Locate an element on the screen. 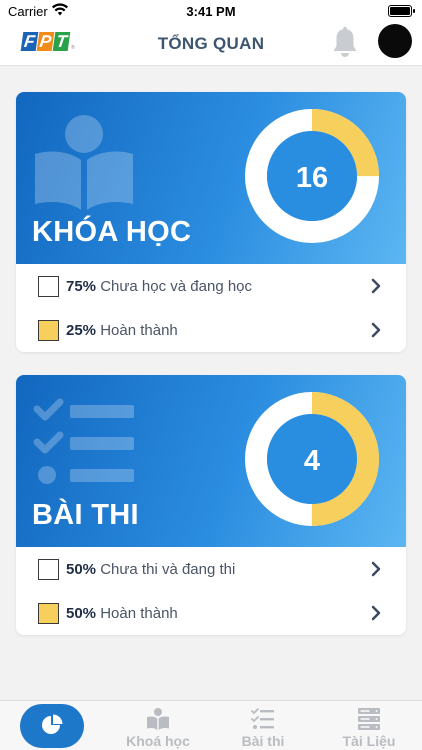 The width and height of the screenshot is (422, 750). server-icon is located at coordinates (369, 719).